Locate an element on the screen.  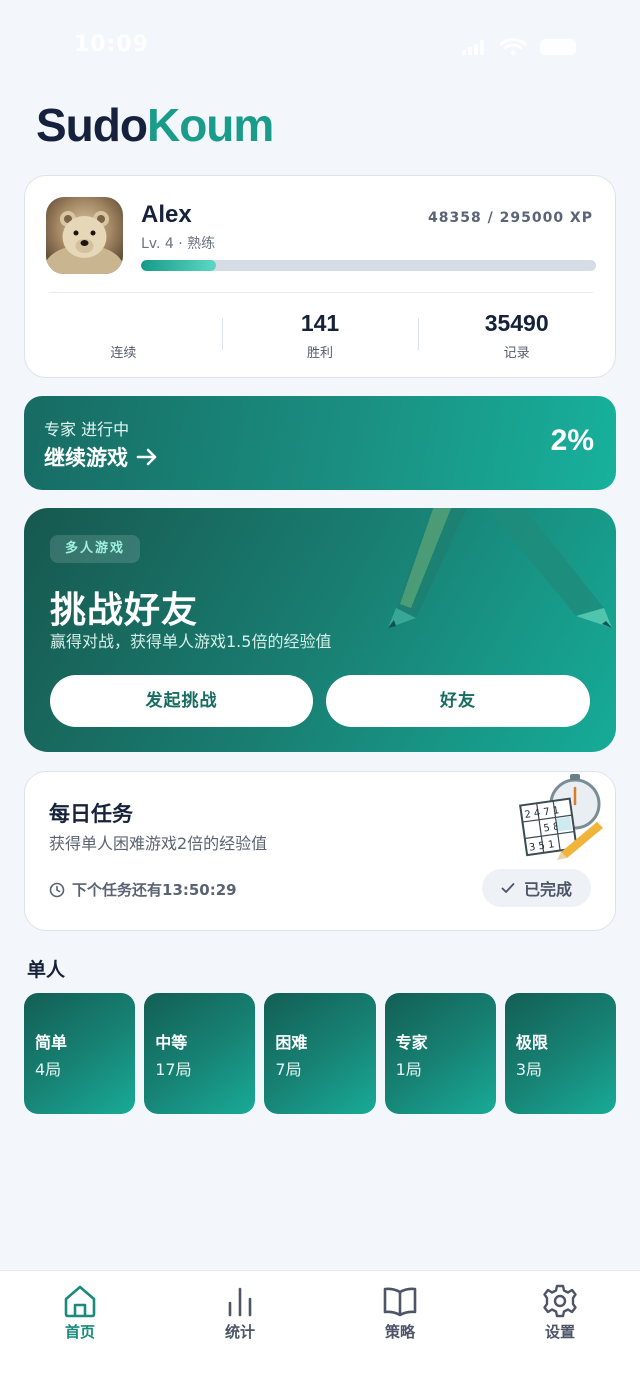
difficulty-name: 极限 is located at coordinates (531, 1042).